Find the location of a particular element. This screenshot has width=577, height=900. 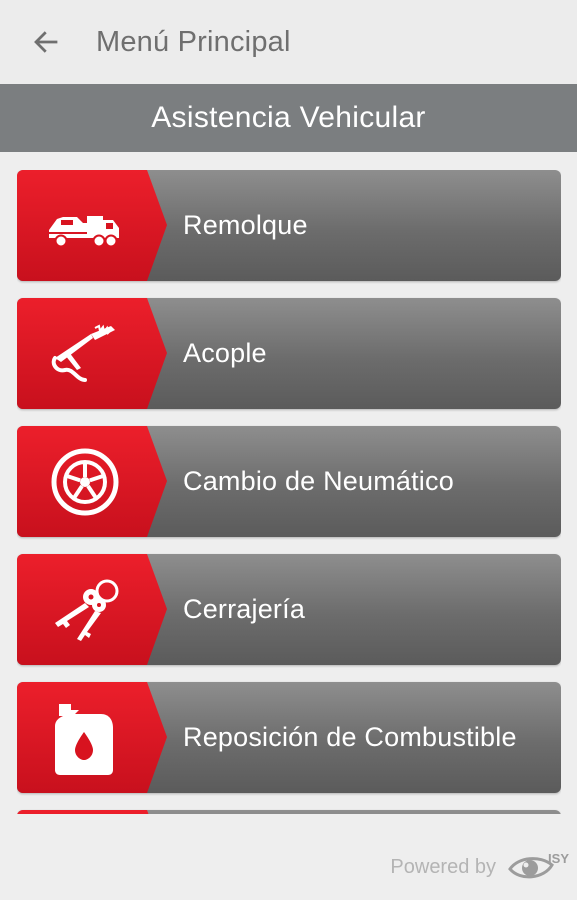

tow-truck-icon is located at coordinates (84, 231).